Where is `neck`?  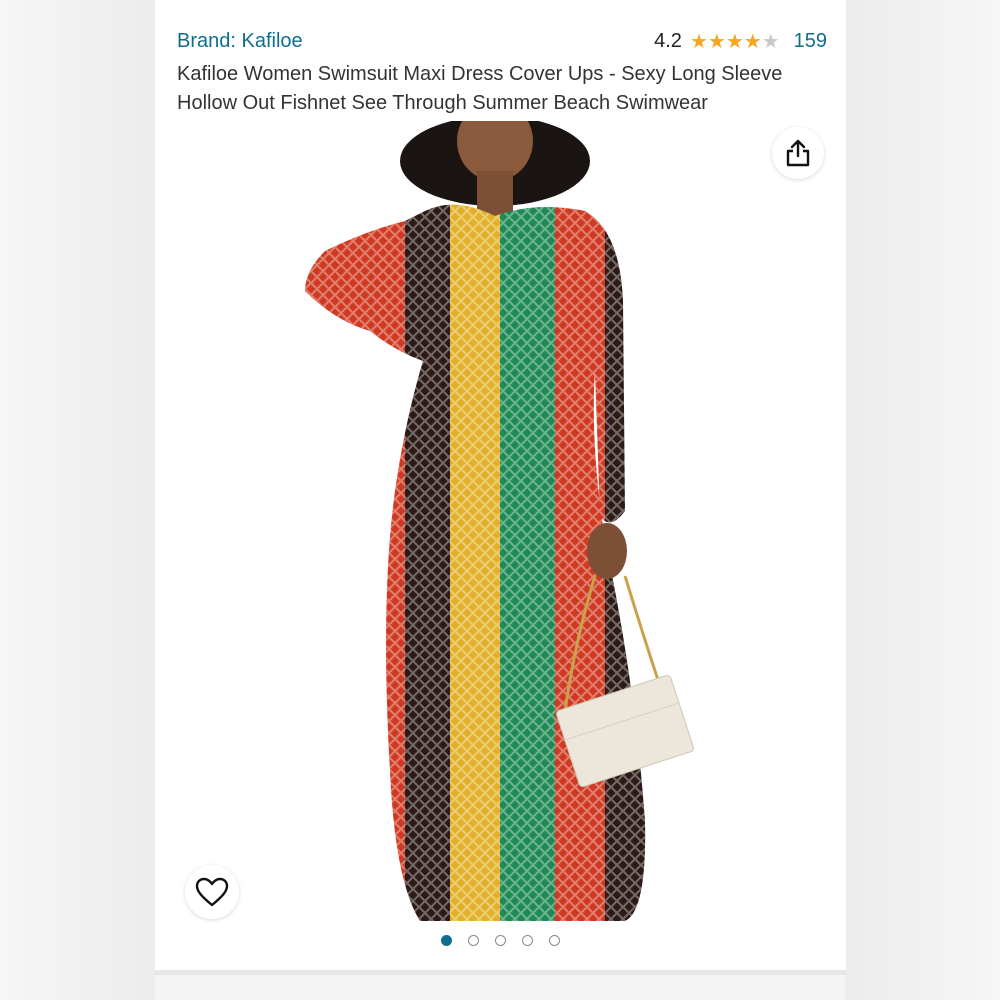
neck is located at coordinates (495, 193).